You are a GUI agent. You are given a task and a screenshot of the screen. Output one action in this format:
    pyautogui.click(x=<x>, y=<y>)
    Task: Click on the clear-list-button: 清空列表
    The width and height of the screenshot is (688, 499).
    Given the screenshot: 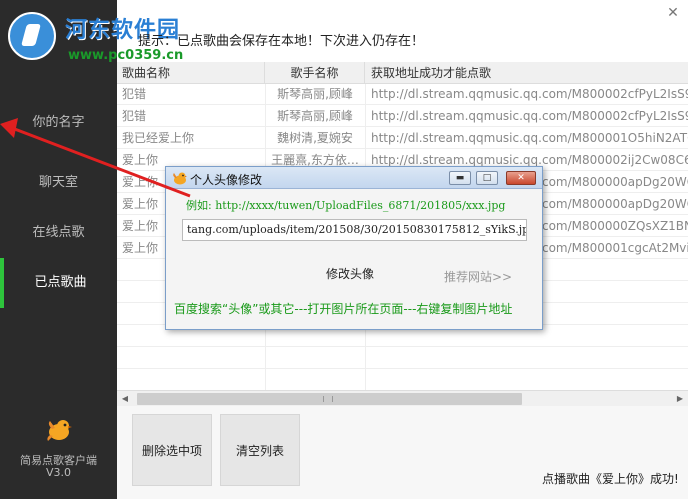 What is the action you would take?
    pyautogui.click(x=260, y=450)
    